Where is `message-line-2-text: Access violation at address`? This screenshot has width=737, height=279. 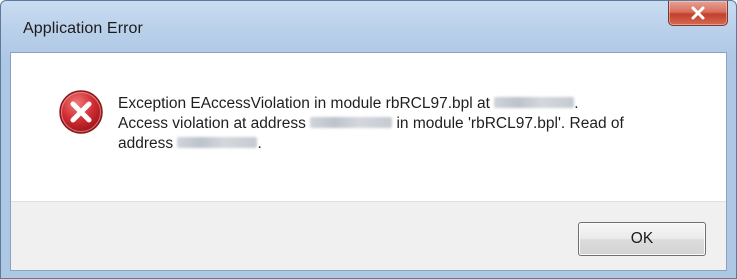
message-line-2-text: Access violation at address is located at coordinates (212, 123).